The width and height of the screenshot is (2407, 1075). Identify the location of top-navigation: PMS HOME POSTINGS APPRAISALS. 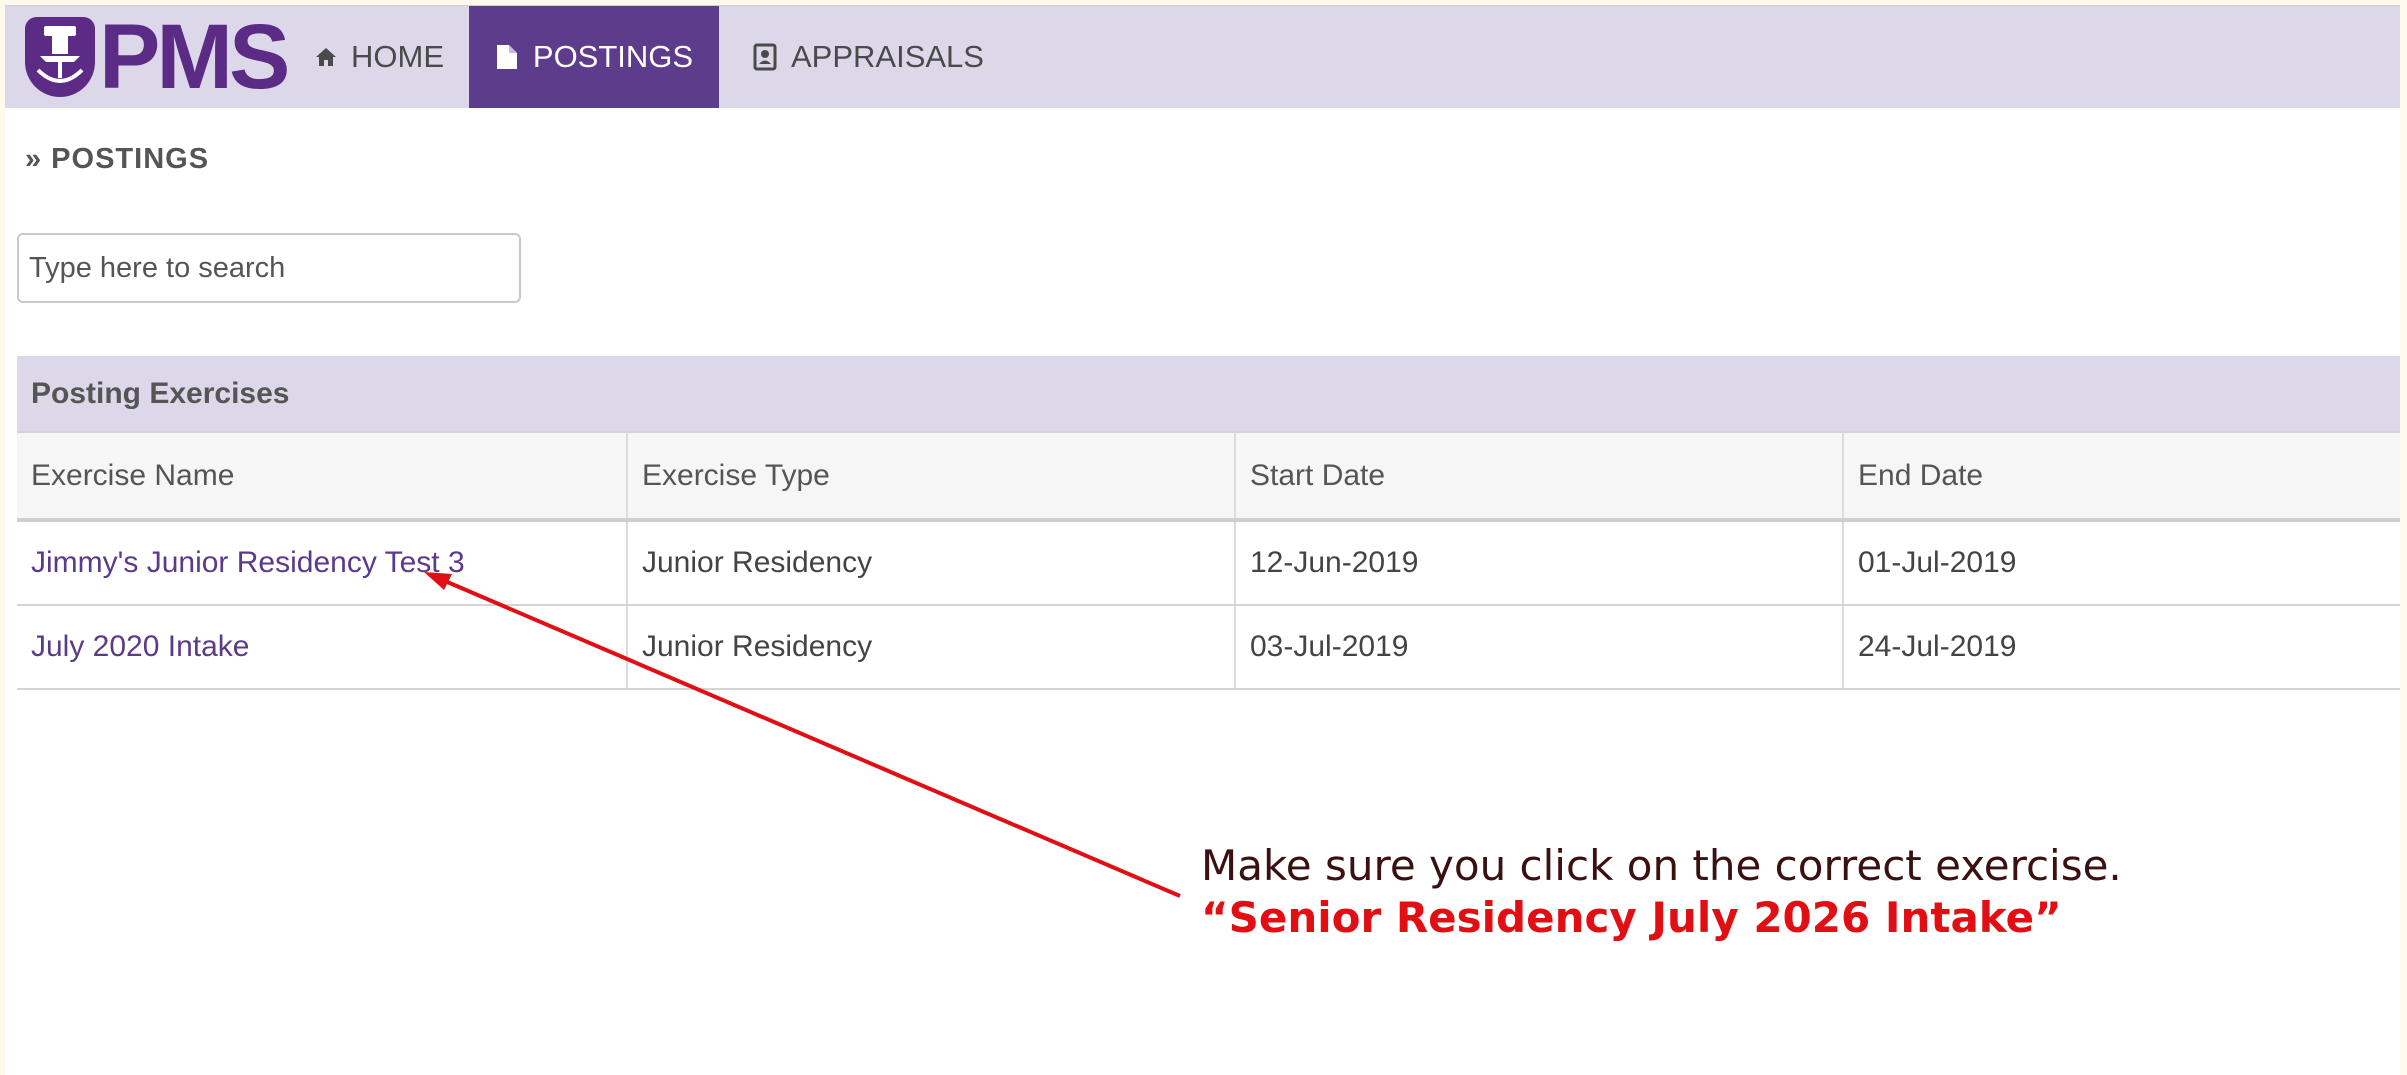
(1202, 57).